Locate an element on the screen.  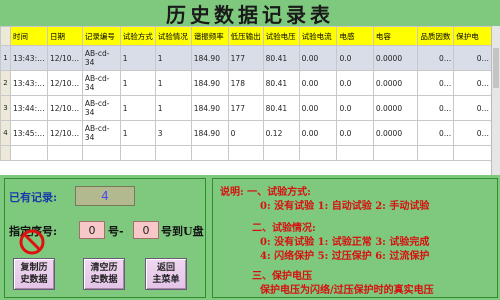
column-header: 试验电压 is located at coordinates (281, 36).